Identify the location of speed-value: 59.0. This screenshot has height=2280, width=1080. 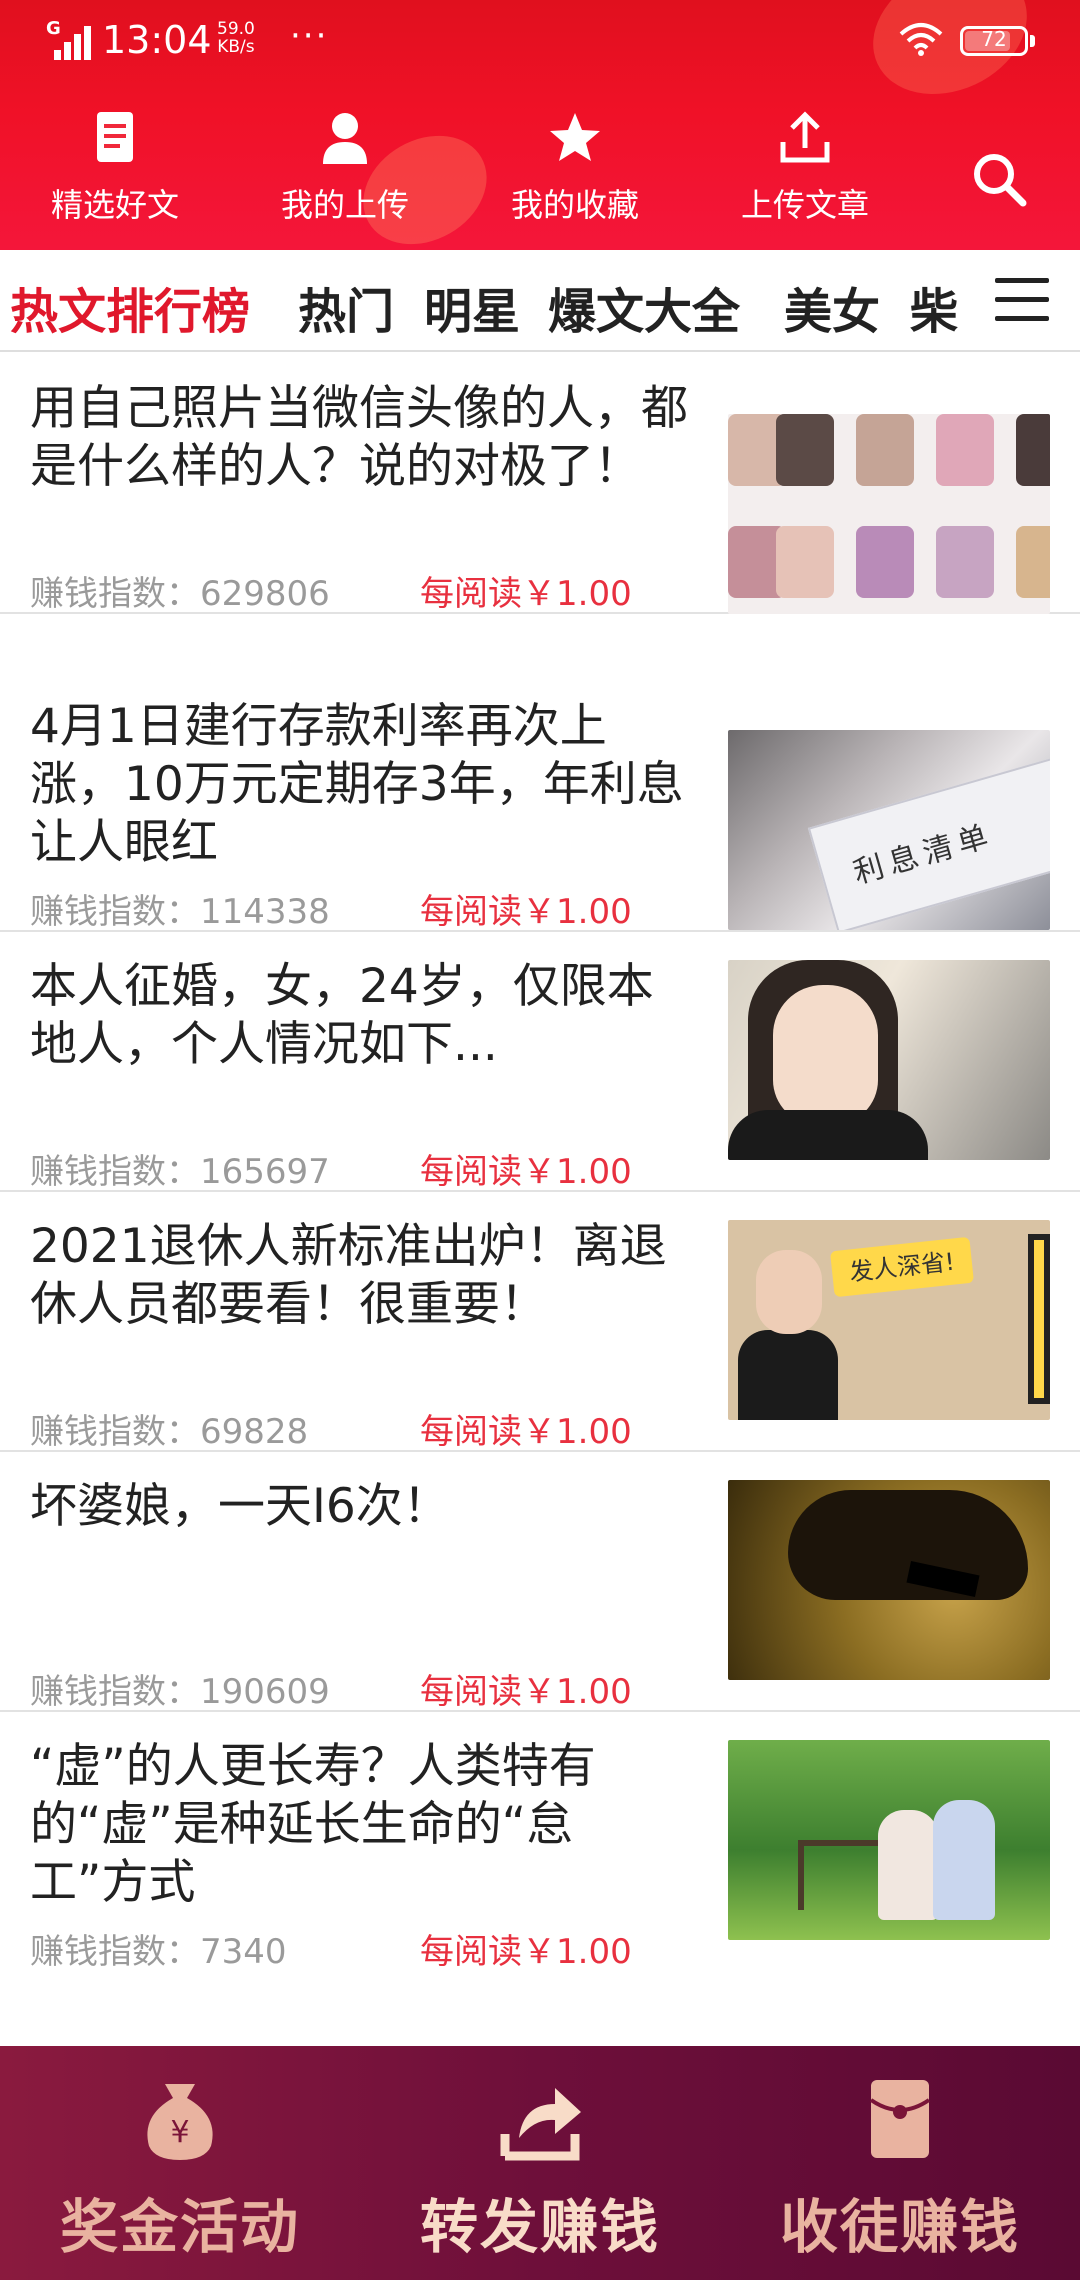
(236, 29).